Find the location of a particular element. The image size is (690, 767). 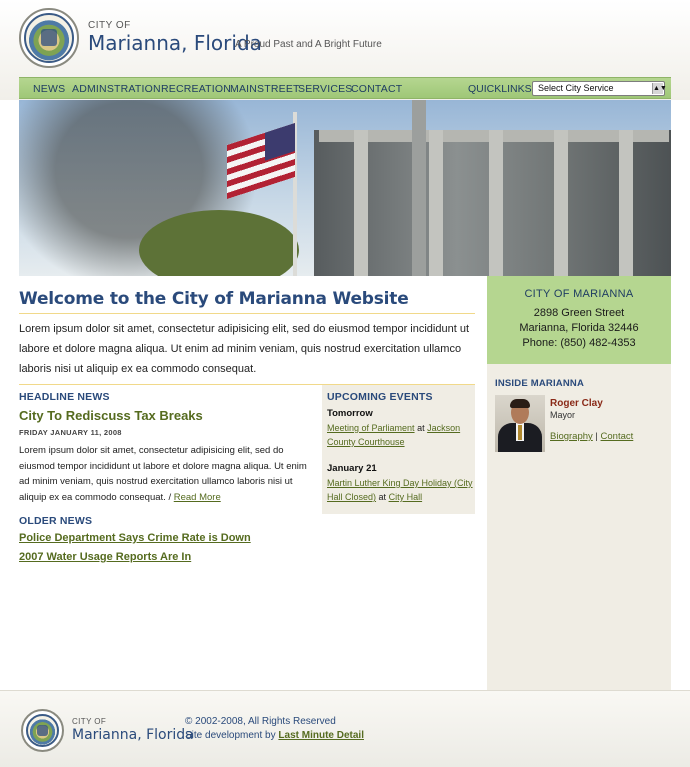

quicklinks-label: QUICKLINKS: is located at coordinates (501, 89).